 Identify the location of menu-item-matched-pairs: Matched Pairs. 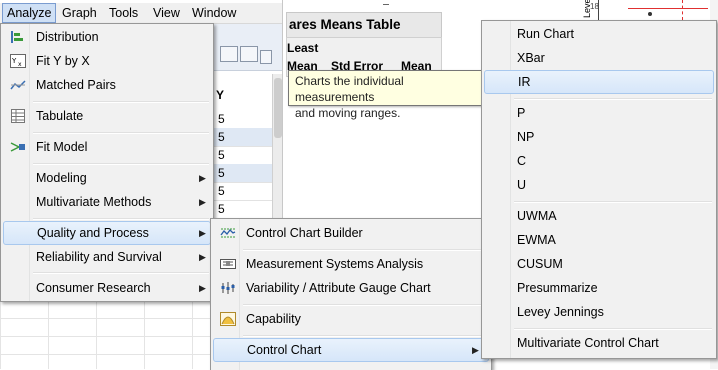
(106, 85).